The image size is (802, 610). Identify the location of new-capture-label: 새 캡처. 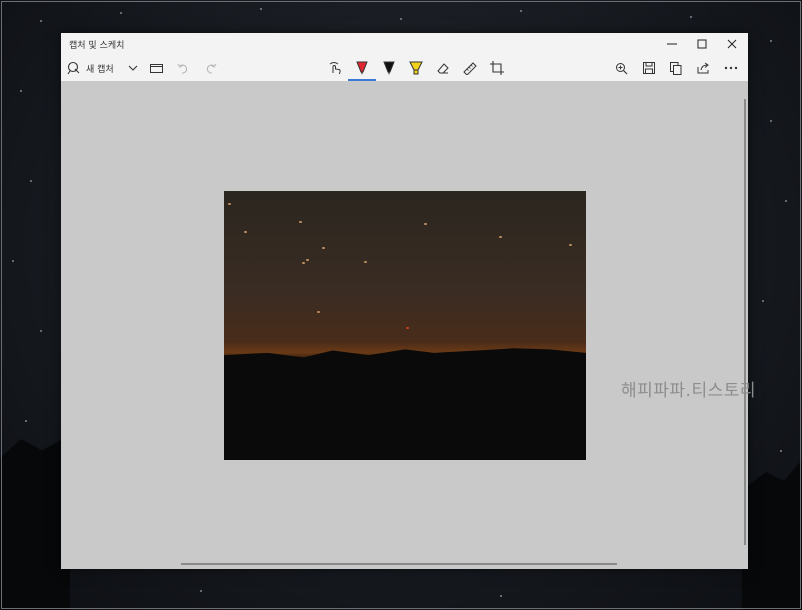
(100, 69).